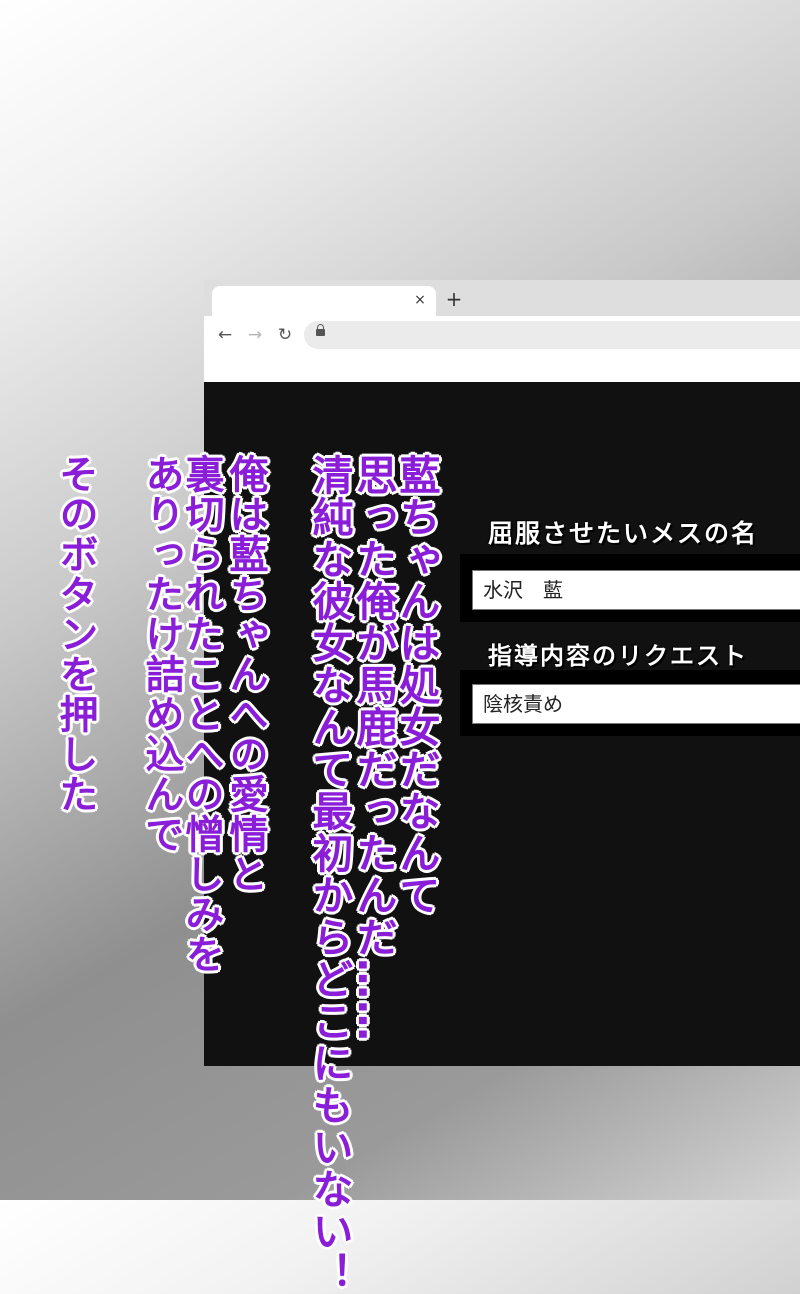 The image size is (800, 1294). What do you see at coordinates (623, 533) in the screenshot?
I see `name-label: 屈服させたいメスの名` at bounding box center [623, 533].